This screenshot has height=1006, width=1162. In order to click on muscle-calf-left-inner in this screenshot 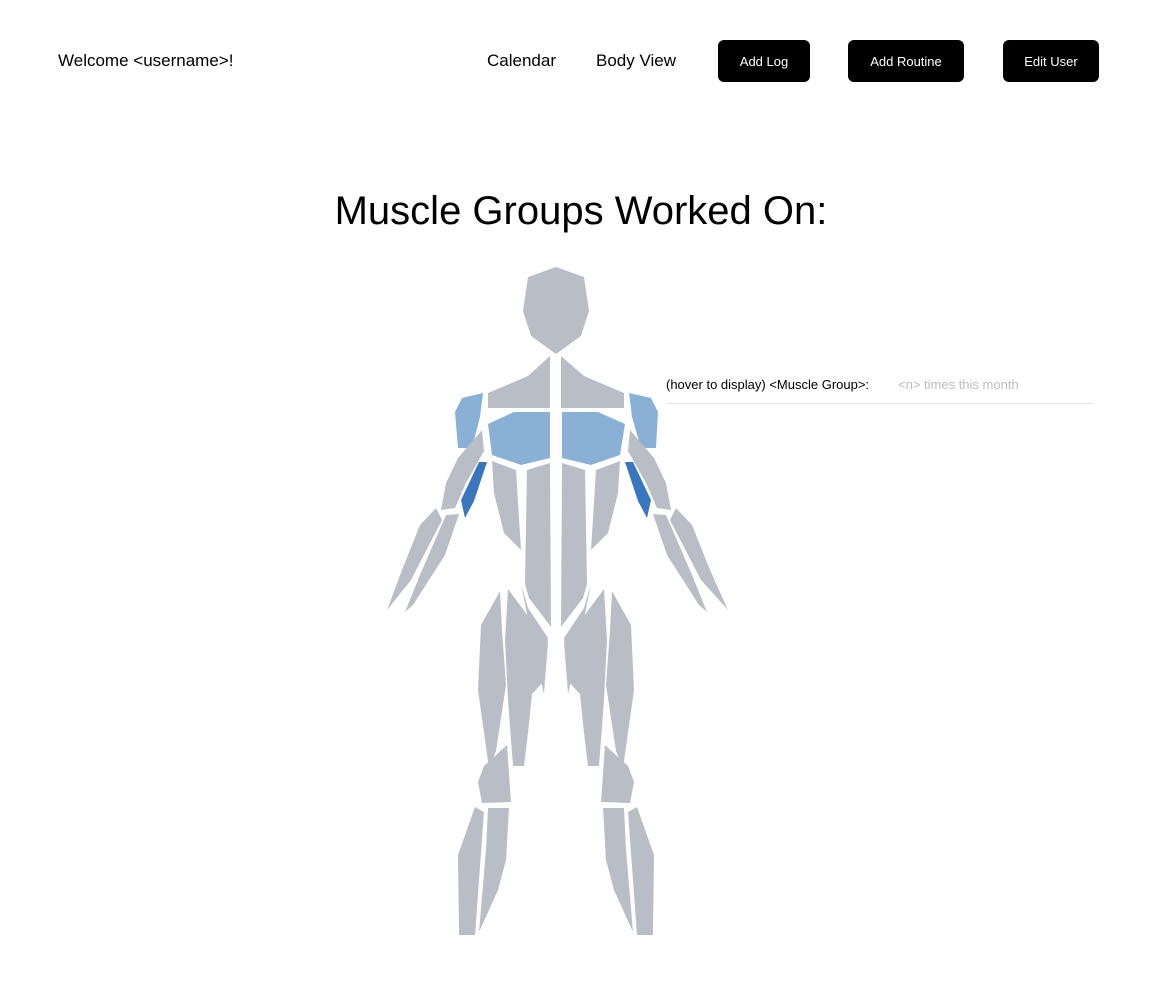, I will do `click(494, 870)`.